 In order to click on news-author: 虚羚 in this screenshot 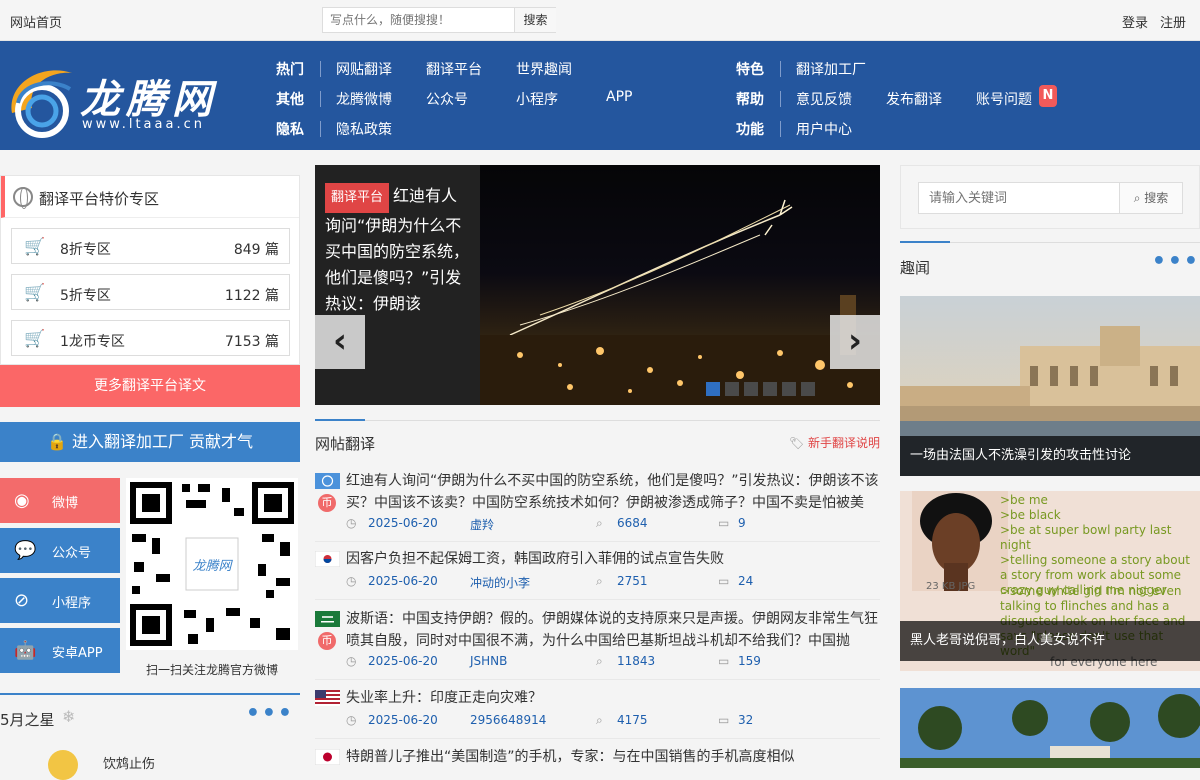, I will do `click(482, 524)`.